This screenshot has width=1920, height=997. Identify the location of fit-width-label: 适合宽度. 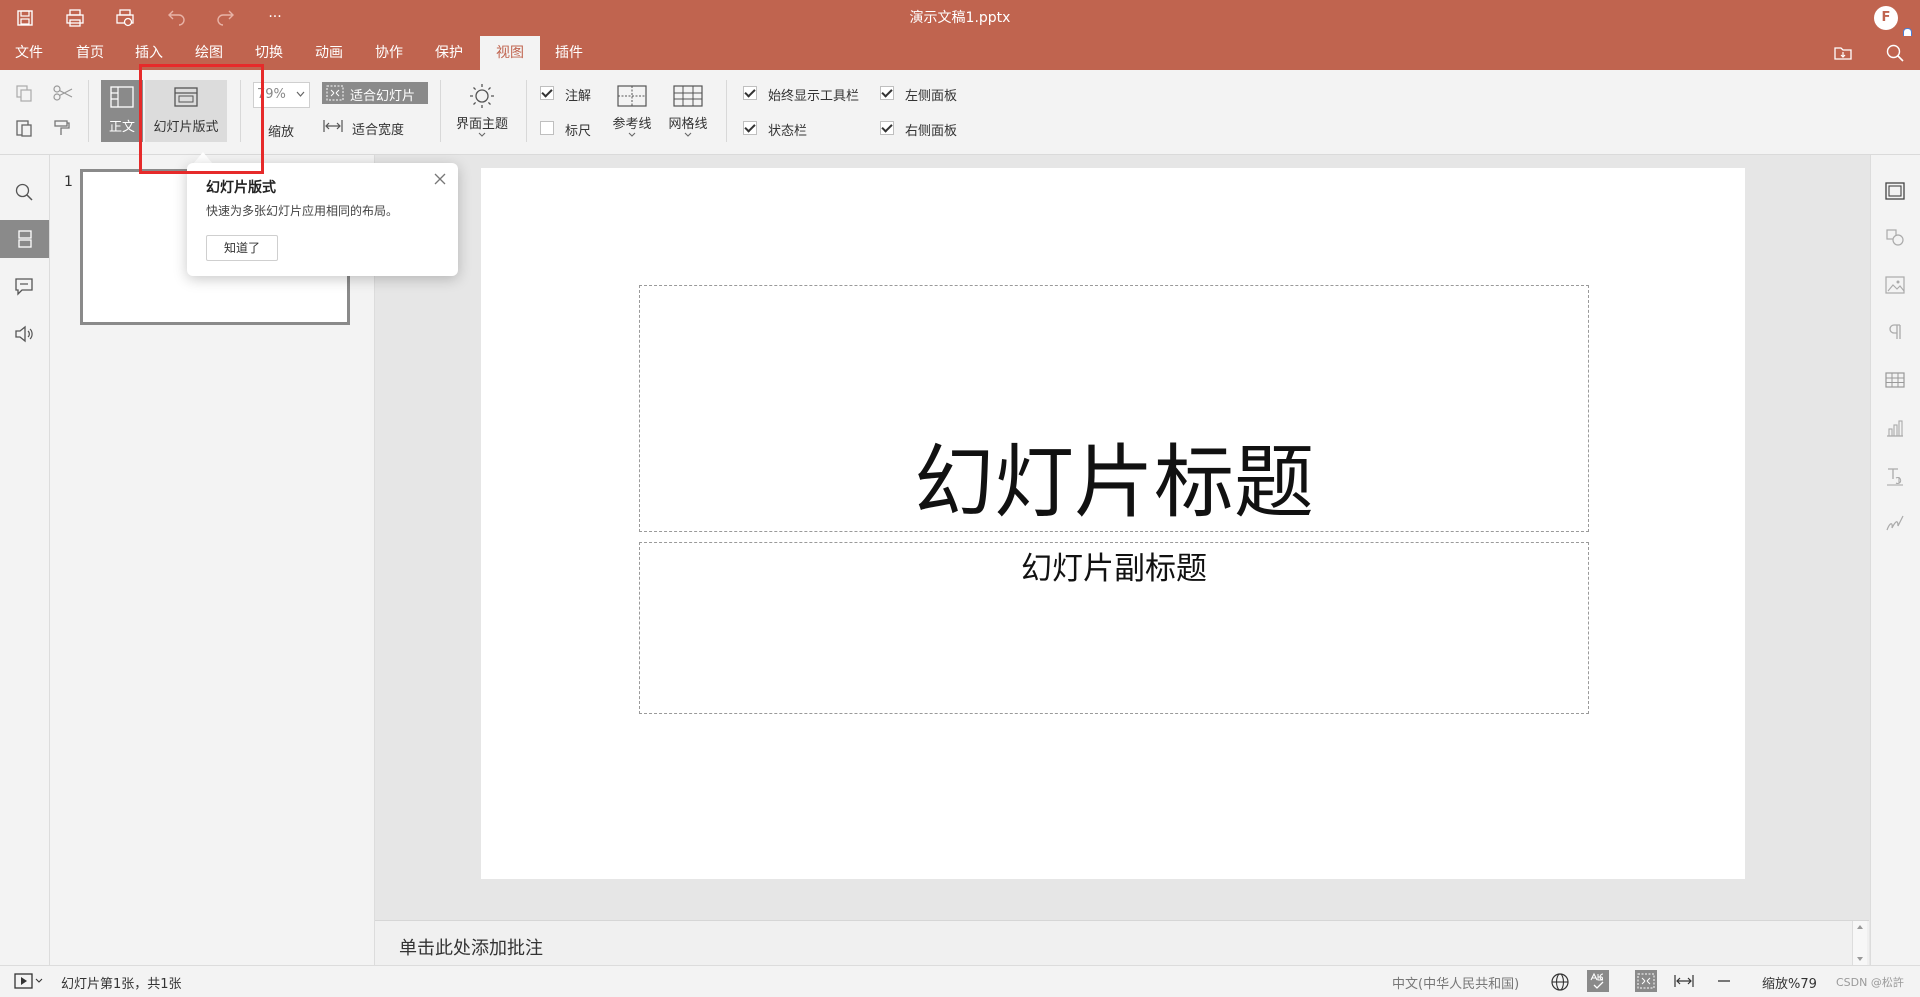
(378, 128).